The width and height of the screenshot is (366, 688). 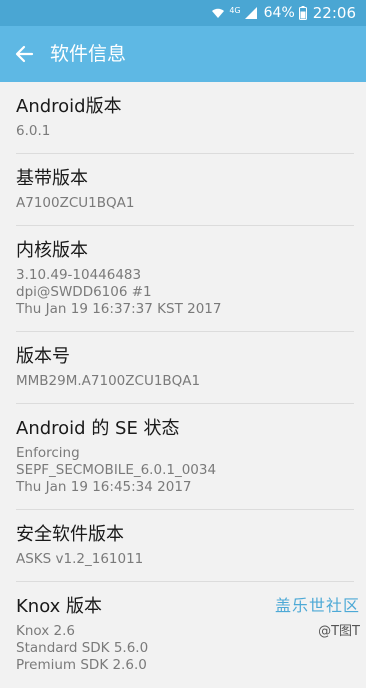 What do you see at coordinates (52, 178) in the screenshot?
I see `item-label: 基带版本` at bounding box center [52, 178].